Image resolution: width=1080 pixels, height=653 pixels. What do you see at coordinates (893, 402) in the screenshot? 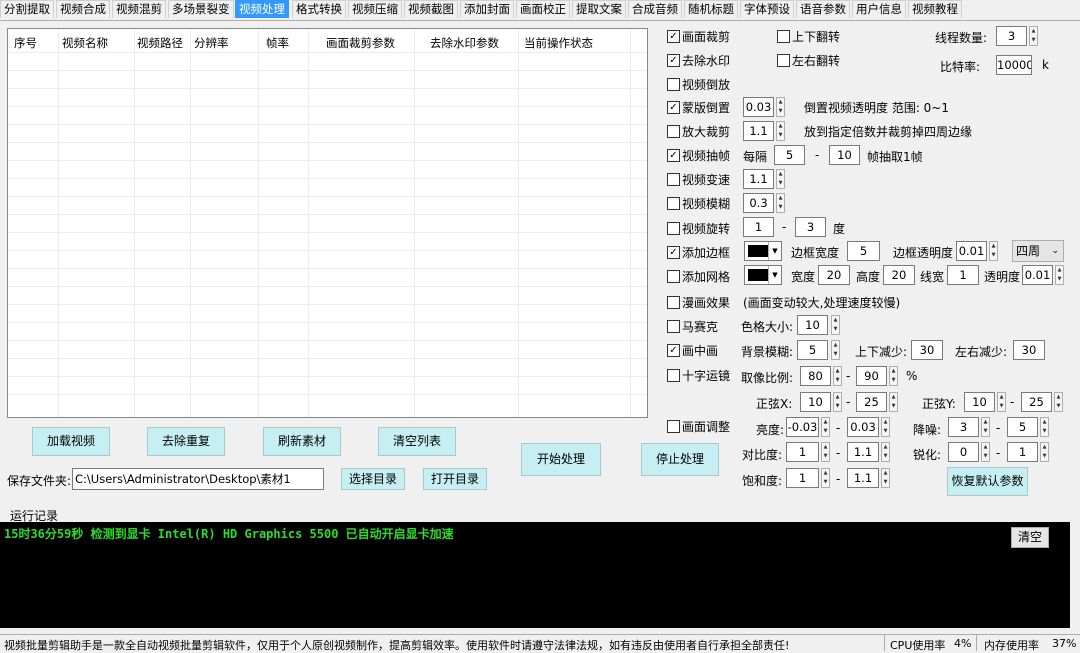
I see `sine-x-to-spinner` at bounding box center [893, 402].